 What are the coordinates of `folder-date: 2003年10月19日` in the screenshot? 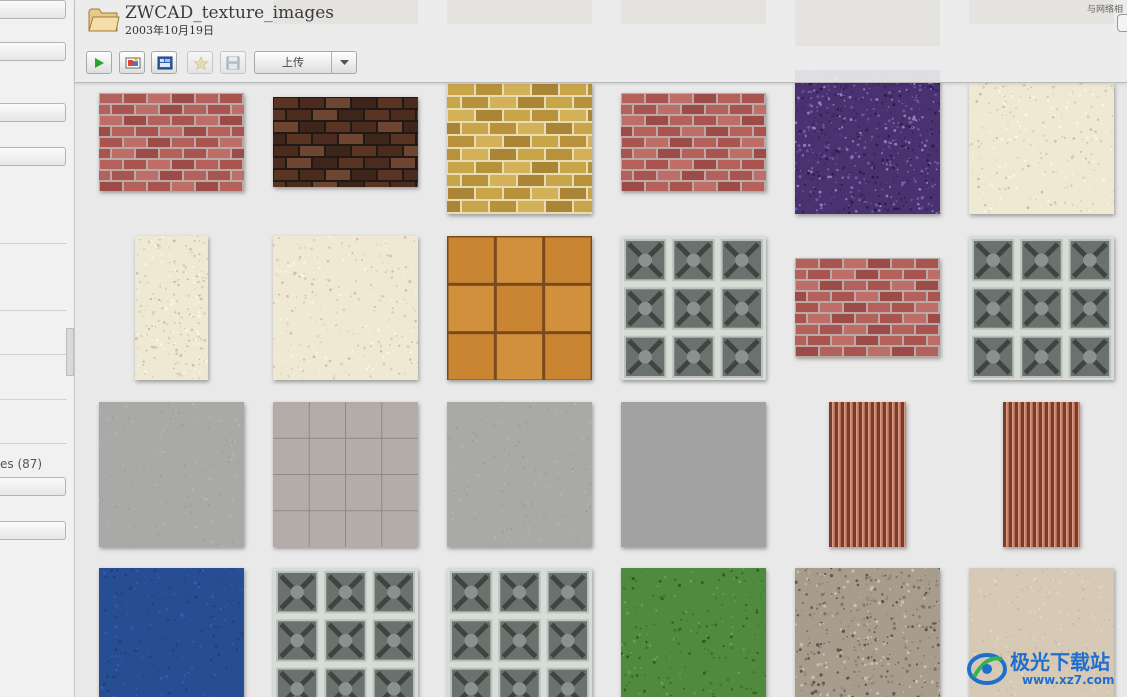 It's located at (169, 30).